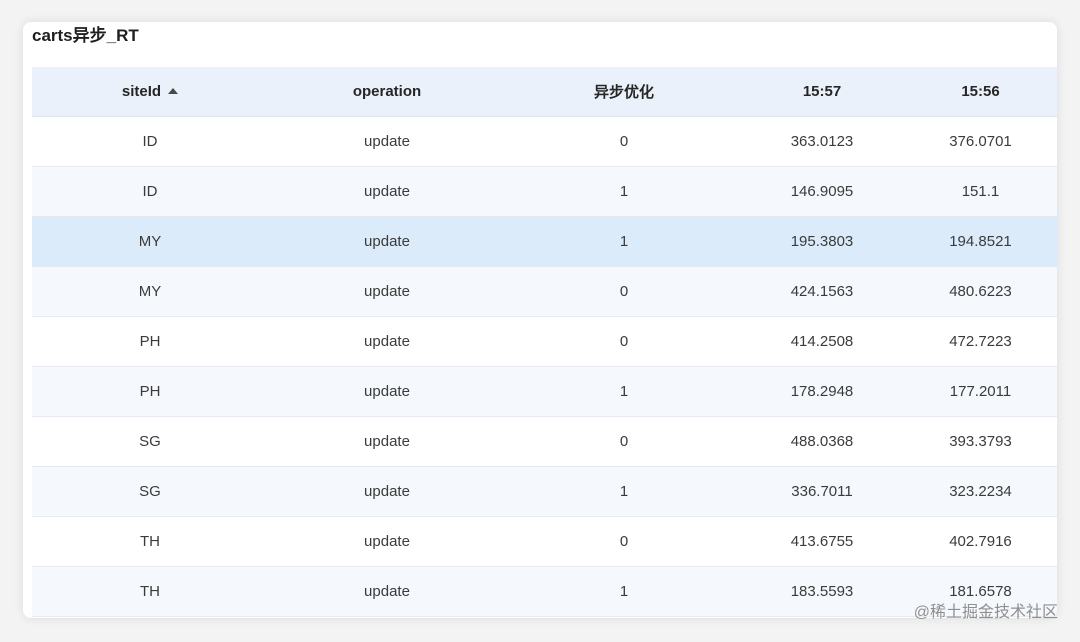 The image size is (1080, 642). I want to click on column-header-time-1557: 15:57, so click(822, 91).